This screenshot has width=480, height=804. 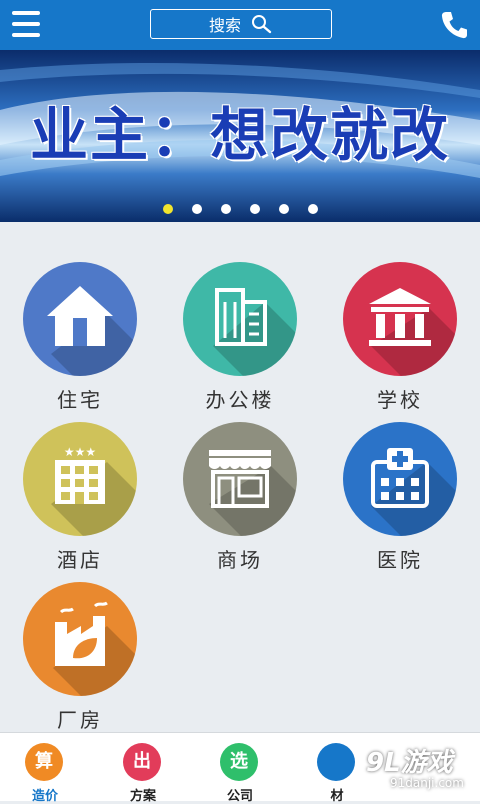 What do you see at coordinates (80, 400) in the screenshot?
I see `category-label: 住宅` at bounding box center [80, 400].